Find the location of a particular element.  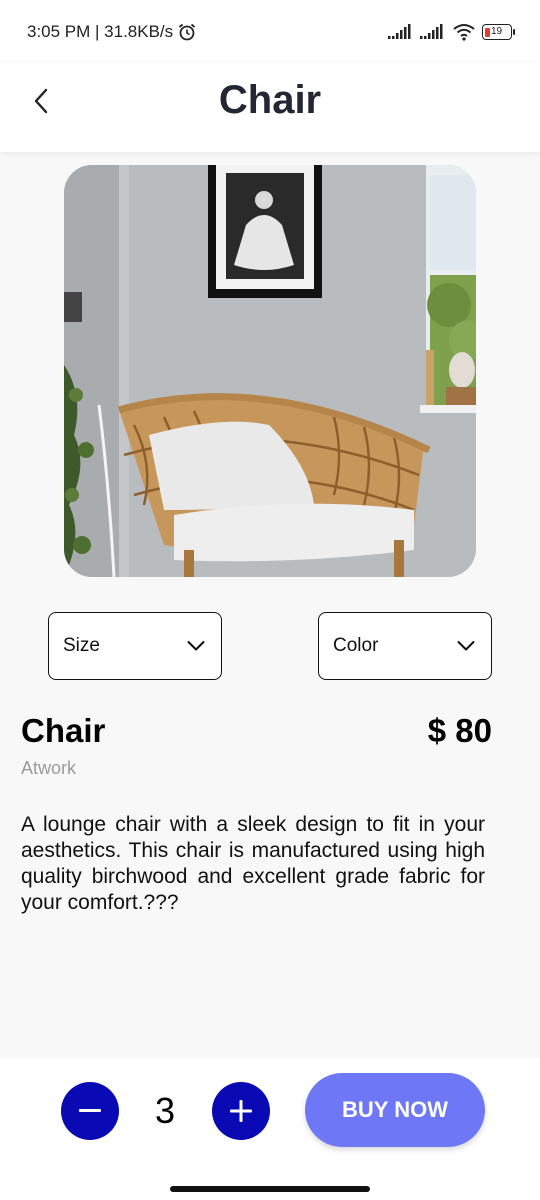

page-title: Chair is located at coordinates (270, 100).